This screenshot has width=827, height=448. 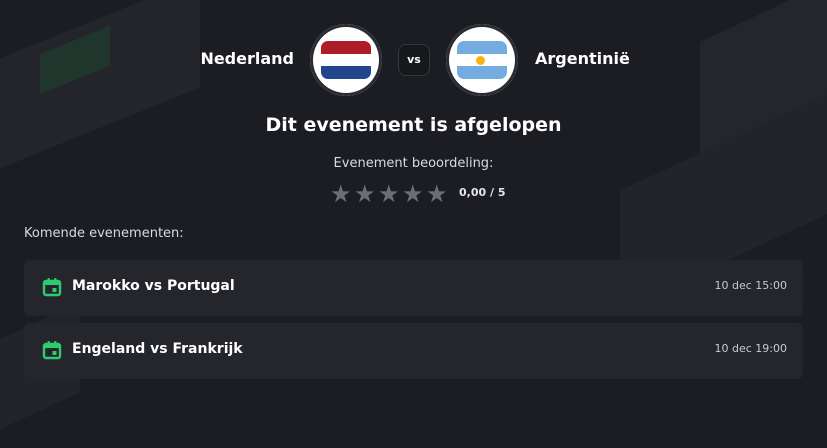 I want to click on upcoming-events-heading: Komende evenementen:, so click(x=104, y=233).